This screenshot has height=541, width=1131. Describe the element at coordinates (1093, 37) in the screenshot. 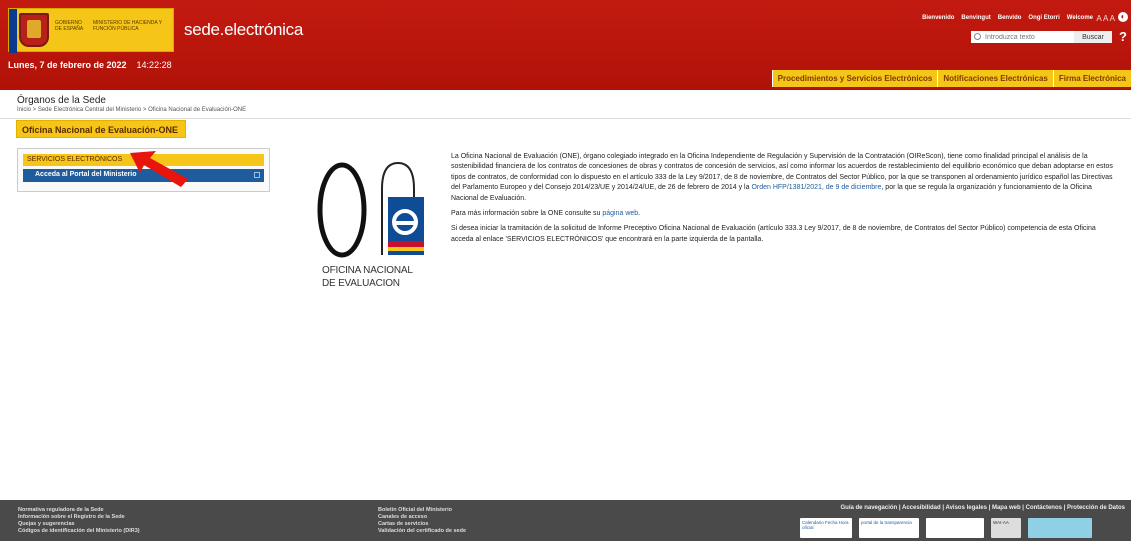

I see `search-button: Buscar` at that location.